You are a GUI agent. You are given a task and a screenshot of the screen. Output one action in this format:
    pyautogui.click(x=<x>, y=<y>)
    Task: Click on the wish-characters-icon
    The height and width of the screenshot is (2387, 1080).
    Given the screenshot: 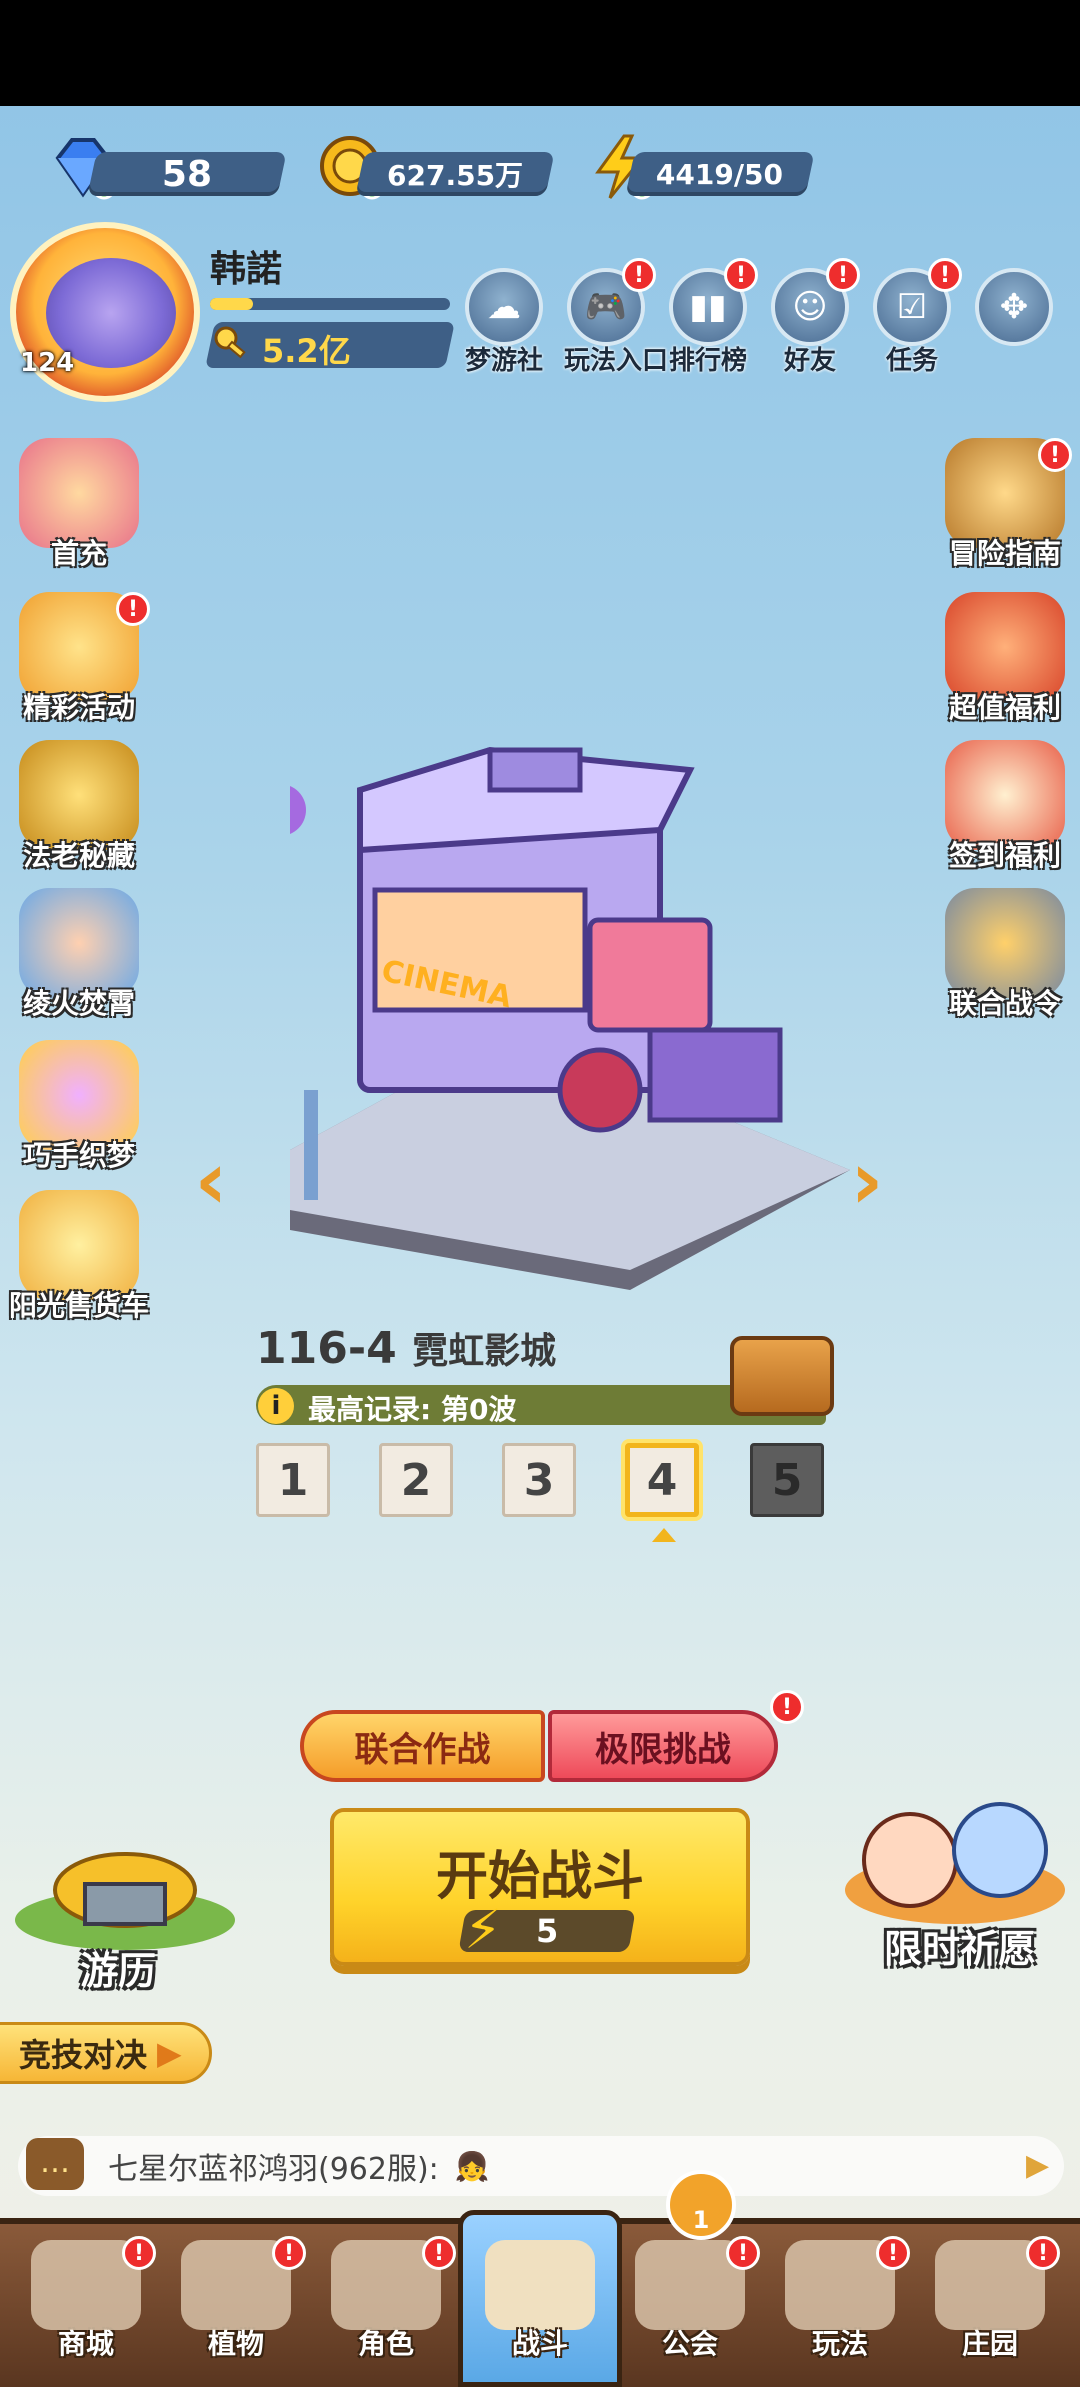 What is the action you would take?
    pyautogui.click(x=955, y=1863)
    